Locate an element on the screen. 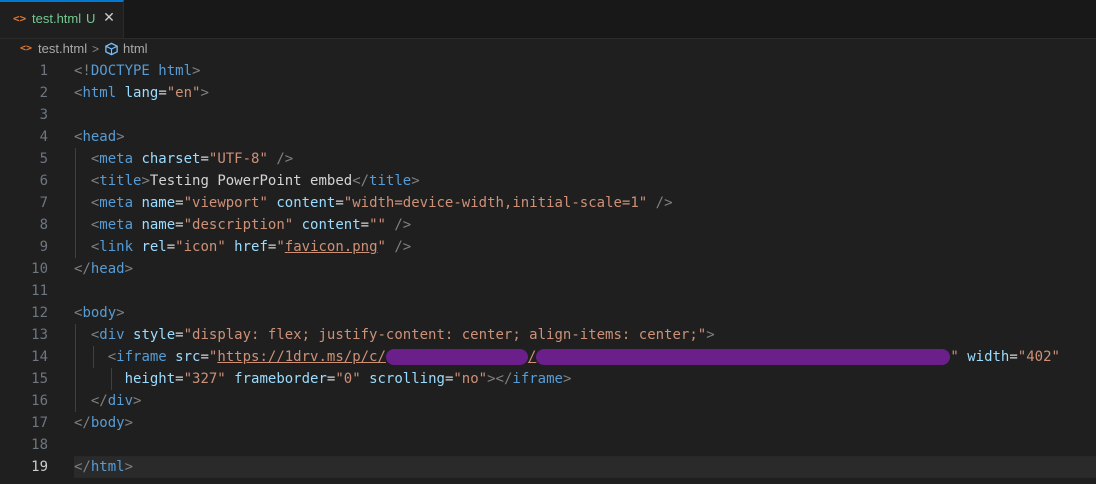 The image size is (1096, 484). code-line: 19 </html> is located at coordinates (548, 467).